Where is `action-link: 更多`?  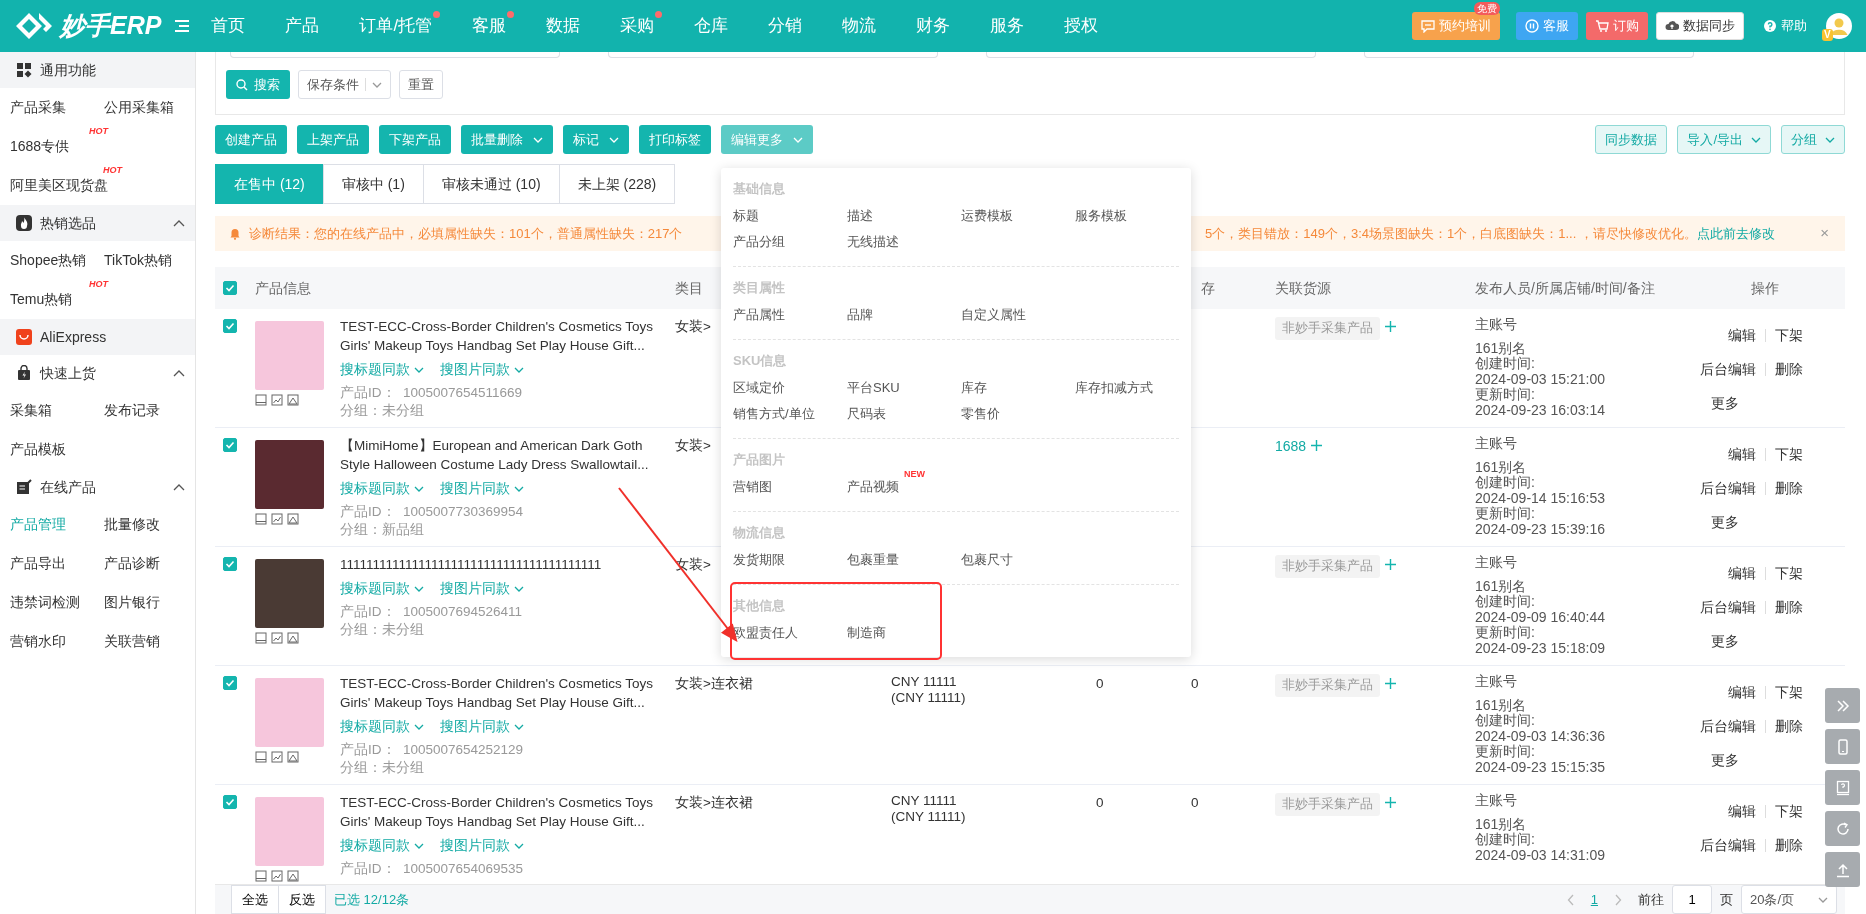
action-link: 更多 is located at coordinates (1725, 760).